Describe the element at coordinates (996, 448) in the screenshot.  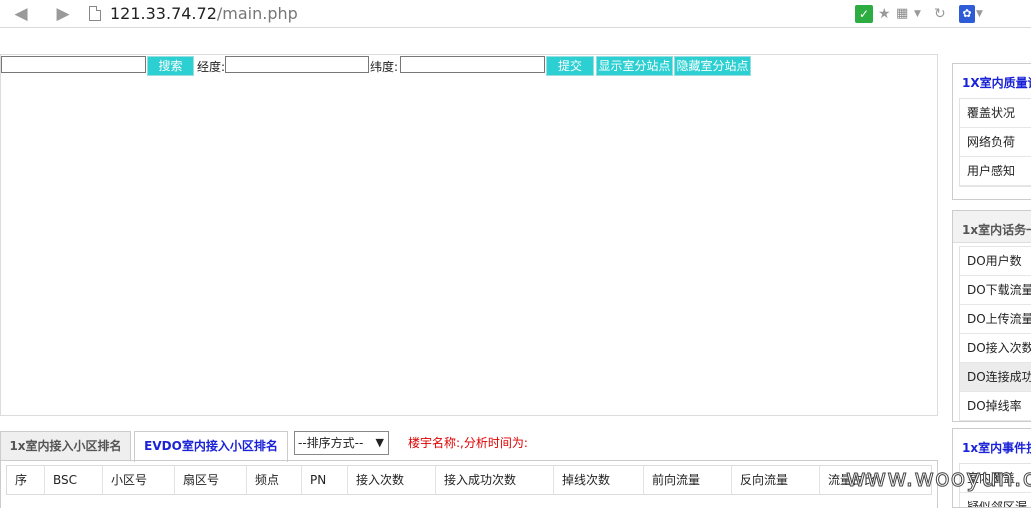
I see `panel-title: 1x室内事件技` at that location.